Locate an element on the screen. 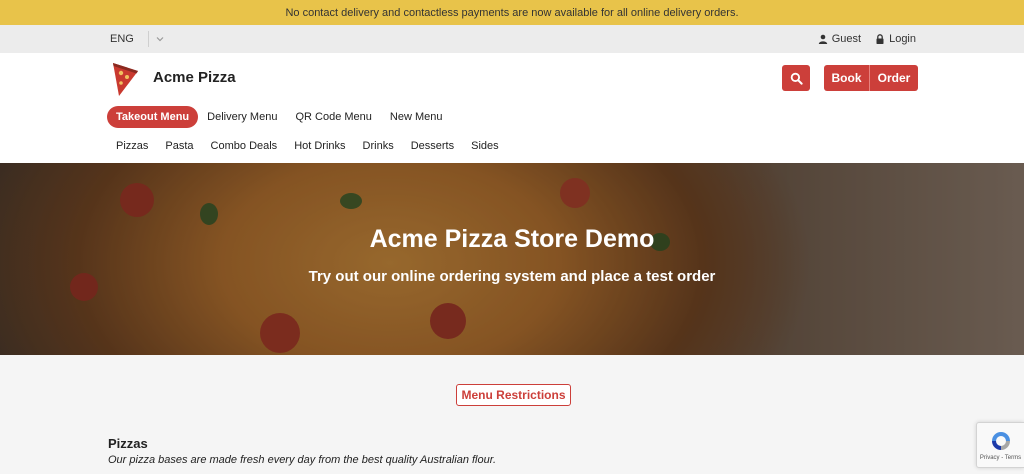 The width and height of the screenshot is (1024, 474). search-icon is located at coordinates (796, 78).